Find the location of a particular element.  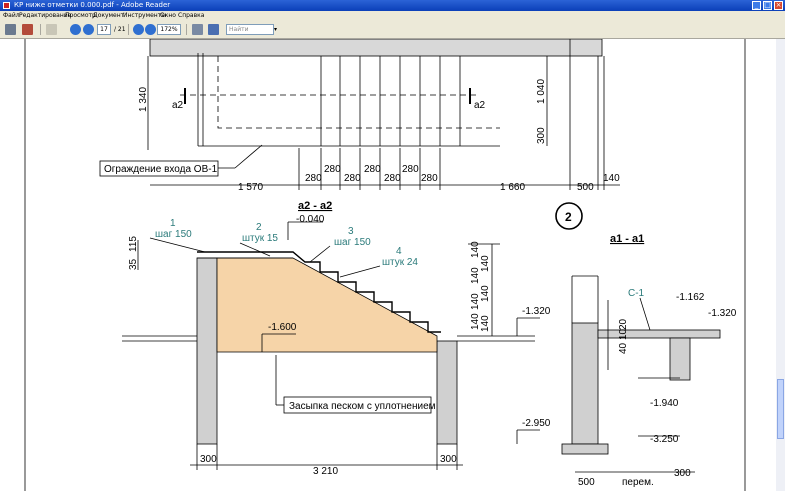

mark-4-number: 4 is located at coordinates (399, 251).